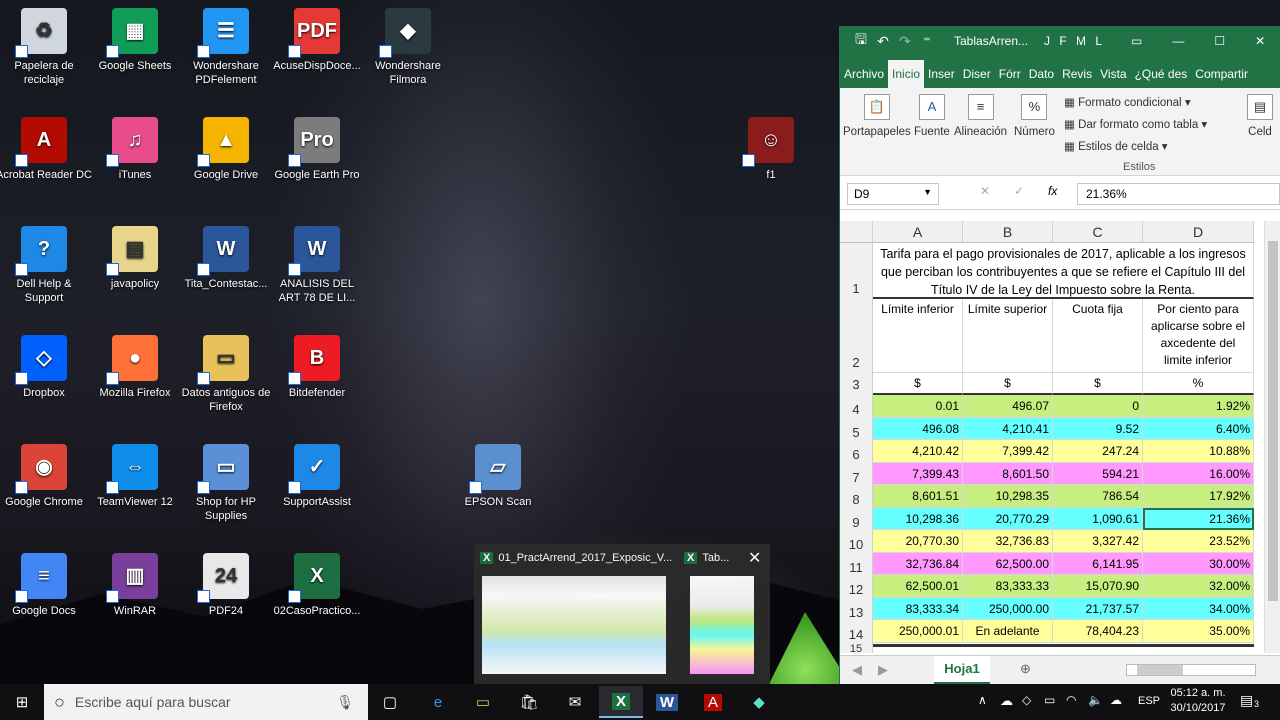 This screenshot has height=720, width=1280. What do you see at coordinates (1198, 608) in the screenshot?
I see `table-cell: 34.00%` at bounding box center [1198, 608].